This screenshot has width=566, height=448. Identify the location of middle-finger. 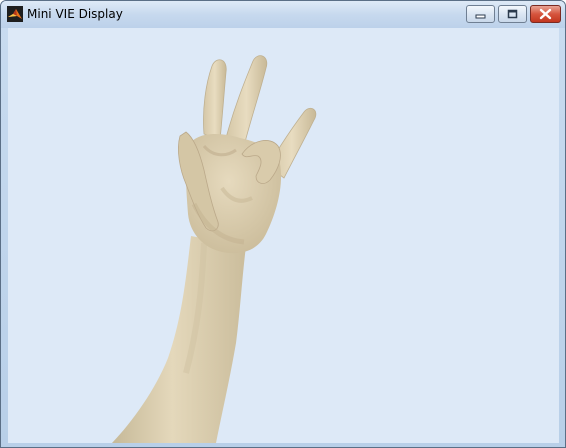
(246, 101).